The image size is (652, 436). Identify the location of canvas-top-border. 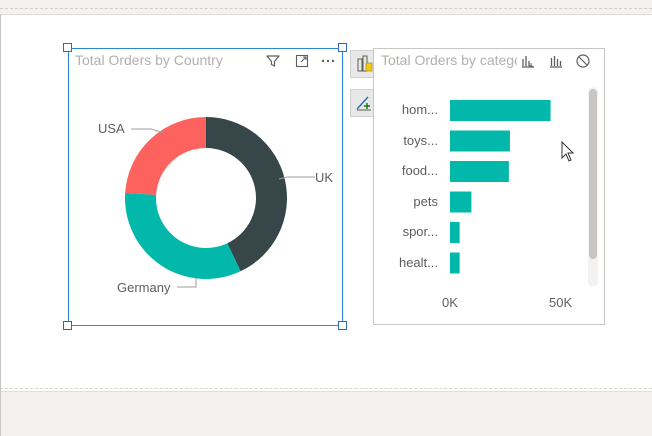
(326, 8).